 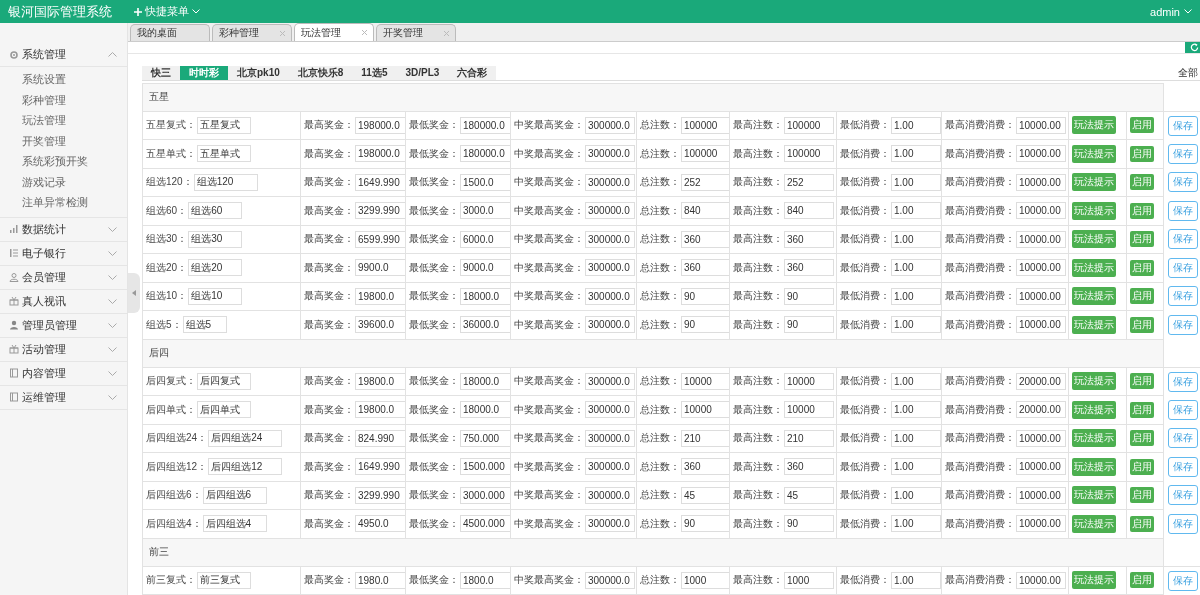 What do you see at coordinates (63, 99) in the screenshot?
I see `sidebar-item: 彩种管理` at bounding box center [63, 99].